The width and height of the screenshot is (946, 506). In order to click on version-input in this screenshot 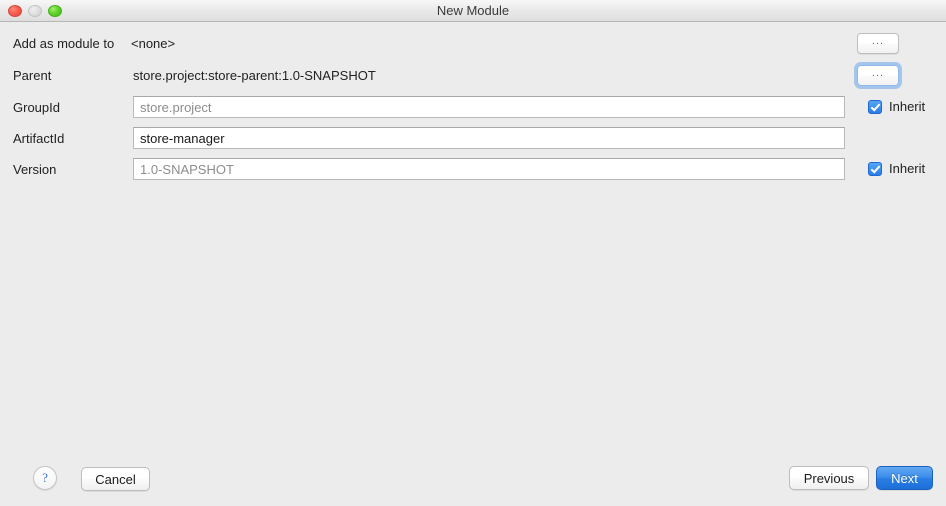, I will do `click(489, 169)`.